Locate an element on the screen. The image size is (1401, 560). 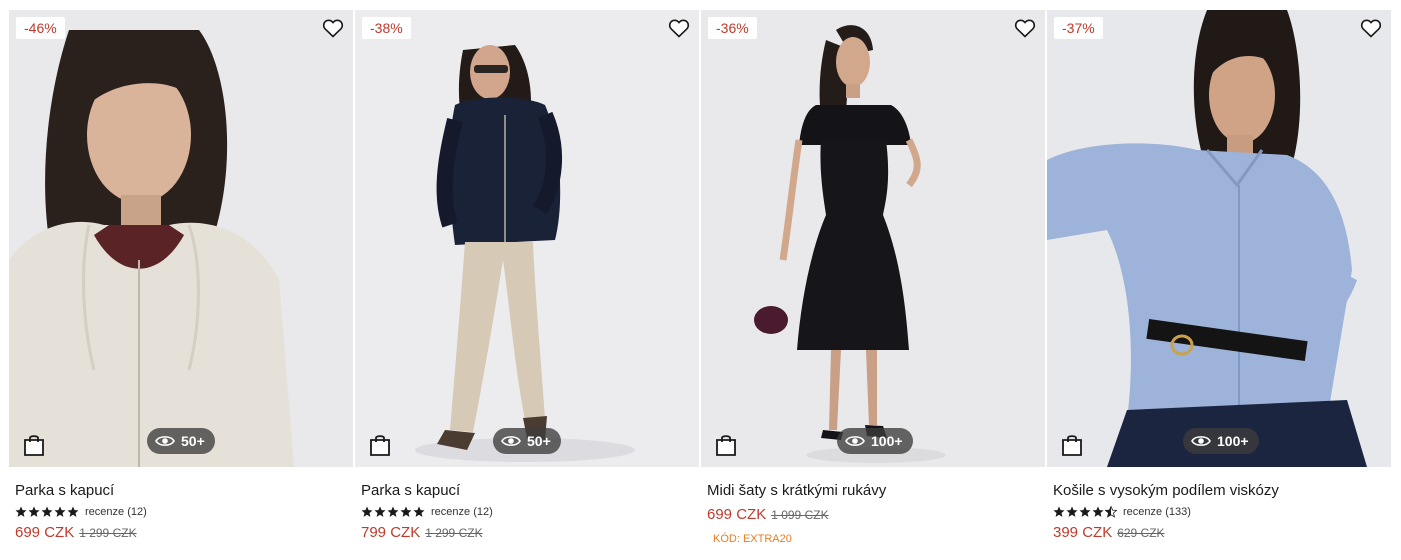
discount-badge: -38% is located at coordinates (386, 28).